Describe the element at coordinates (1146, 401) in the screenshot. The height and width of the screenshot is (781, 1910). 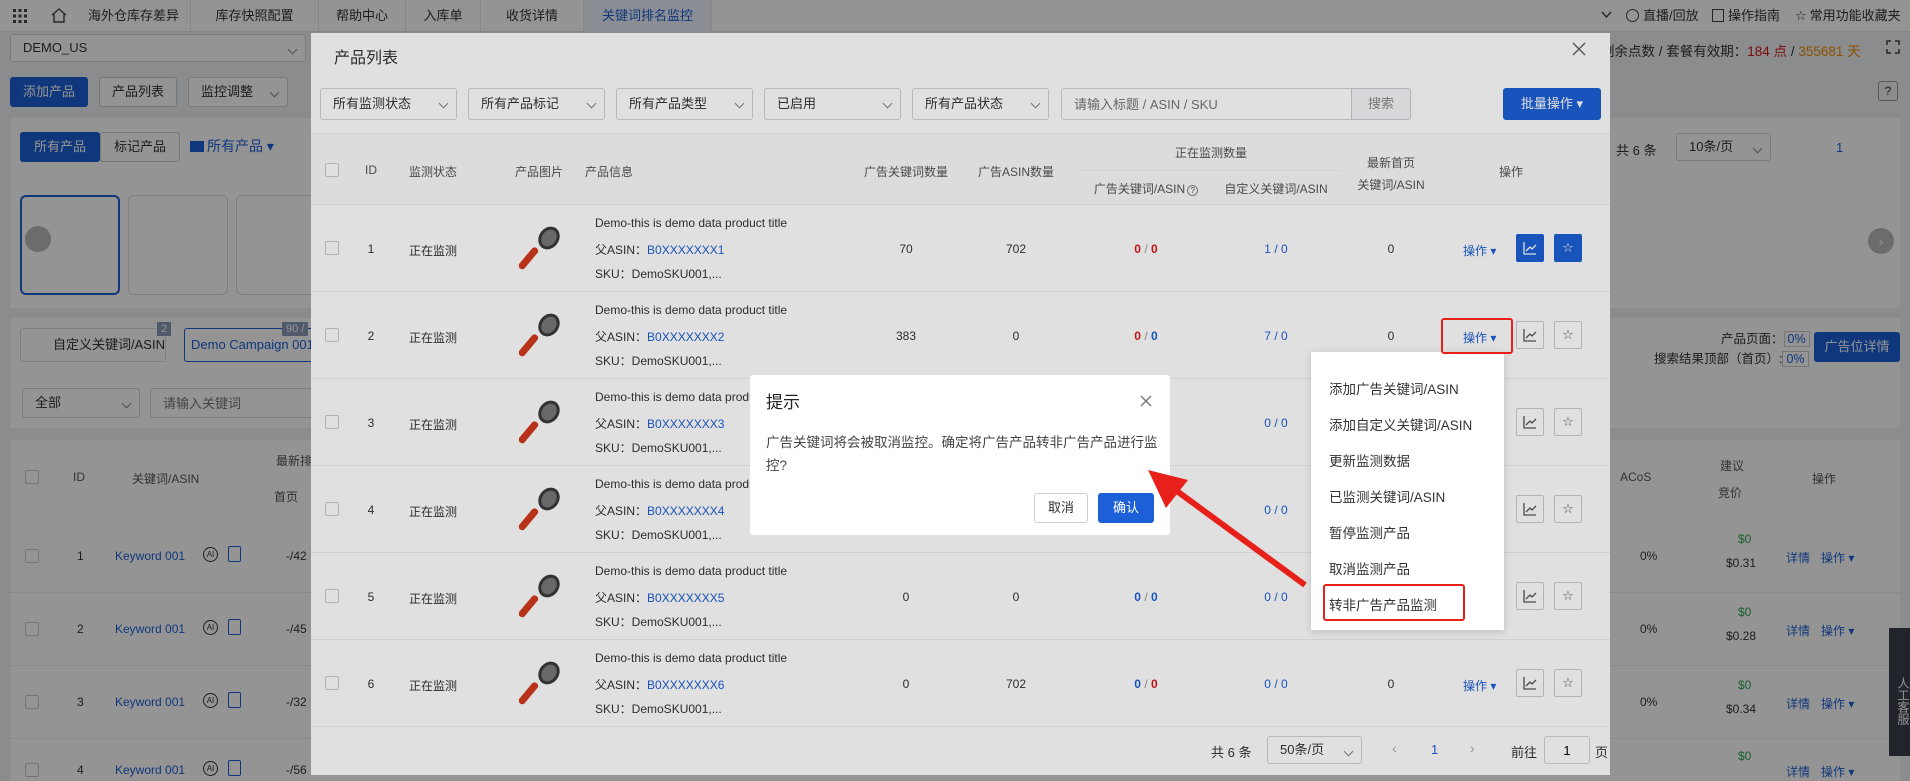
I see `close-icon` at that location.